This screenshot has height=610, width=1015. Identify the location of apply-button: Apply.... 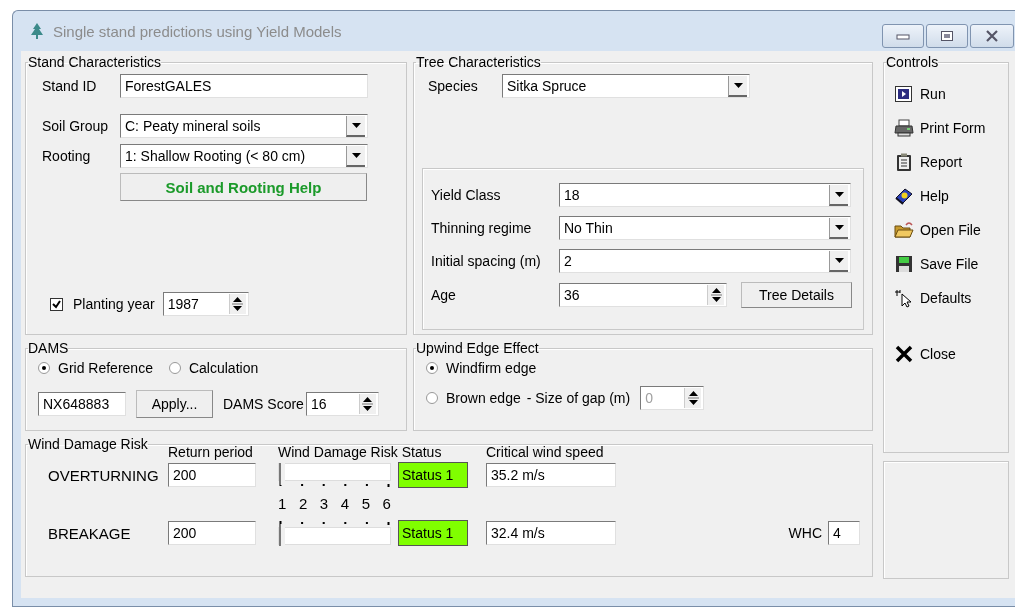
(174, 404).